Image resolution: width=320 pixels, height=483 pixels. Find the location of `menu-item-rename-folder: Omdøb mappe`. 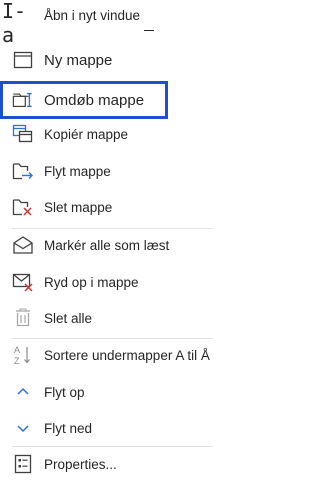

menu-item-rename-folder: Omdøb mappe is located at coordinates (84, 100).